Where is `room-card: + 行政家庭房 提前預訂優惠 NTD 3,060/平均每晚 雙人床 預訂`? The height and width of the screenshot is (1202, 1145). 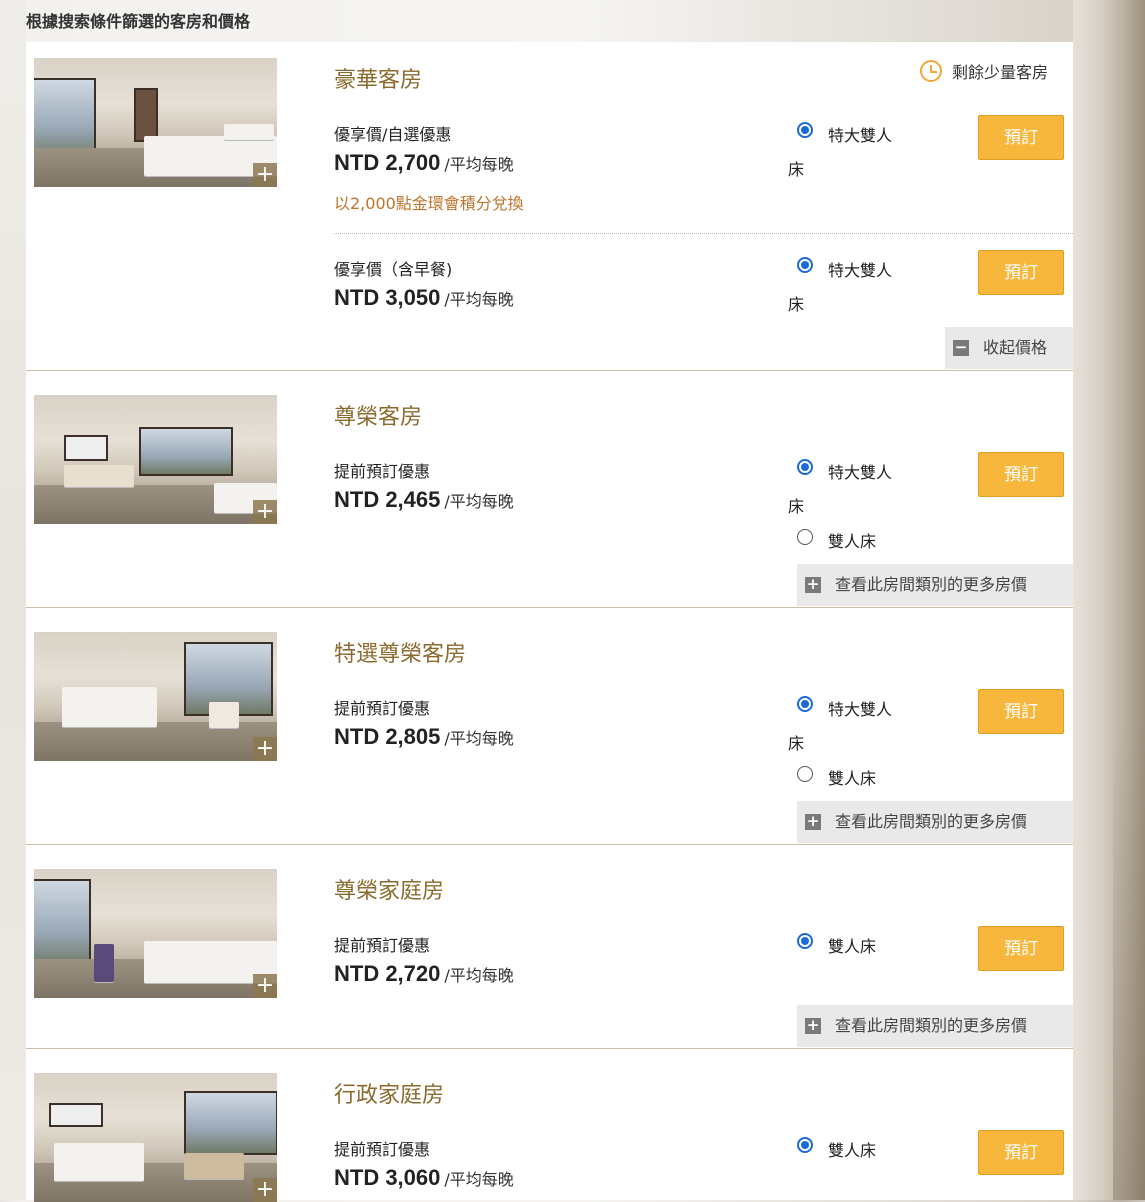 room-card: + 行政家庭房 提前預訂優惠 NTD 3,060/平均每晚 雙人床 預訂 is located at coordinates (549, 1125).